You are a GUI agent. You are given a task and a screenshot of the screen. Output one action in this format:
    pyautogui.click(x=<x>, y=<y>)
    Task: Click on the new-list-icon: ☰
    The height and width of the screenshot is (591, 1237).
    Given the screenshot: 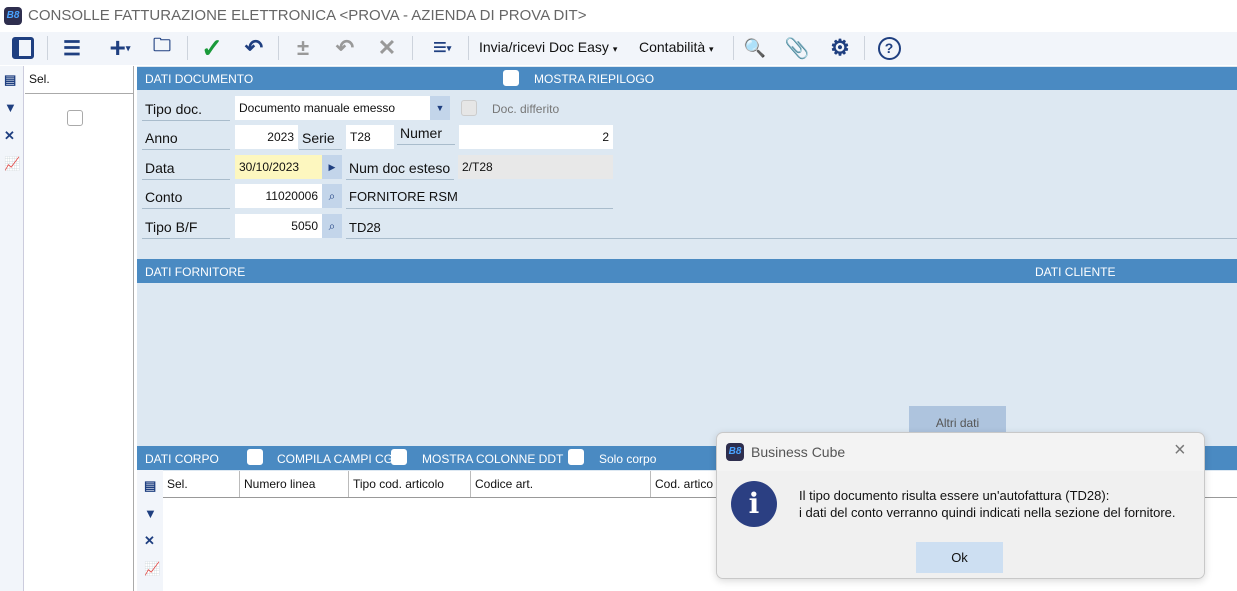 What is the action you would take?
    pyautogui.click(x=72, y=48)
    